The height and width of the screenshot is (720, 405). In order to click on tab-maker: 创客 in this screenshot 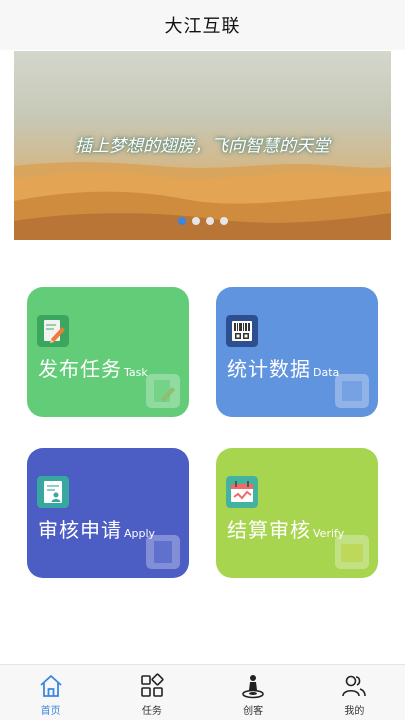, I will do `click(253, 692)`.